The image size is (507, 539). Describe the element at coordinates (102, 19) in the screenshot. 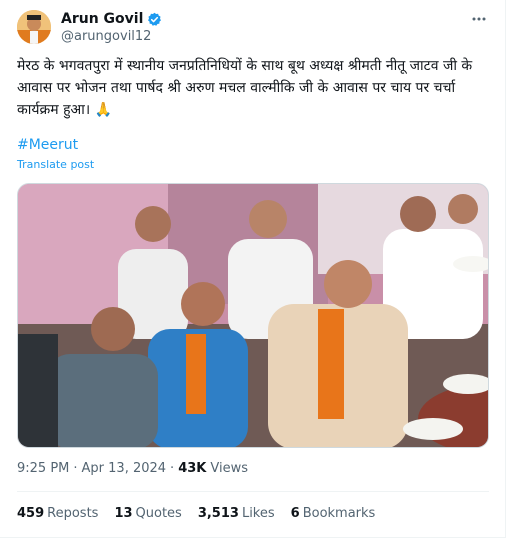

I see `author-display-name: Arun Govil` at that location.